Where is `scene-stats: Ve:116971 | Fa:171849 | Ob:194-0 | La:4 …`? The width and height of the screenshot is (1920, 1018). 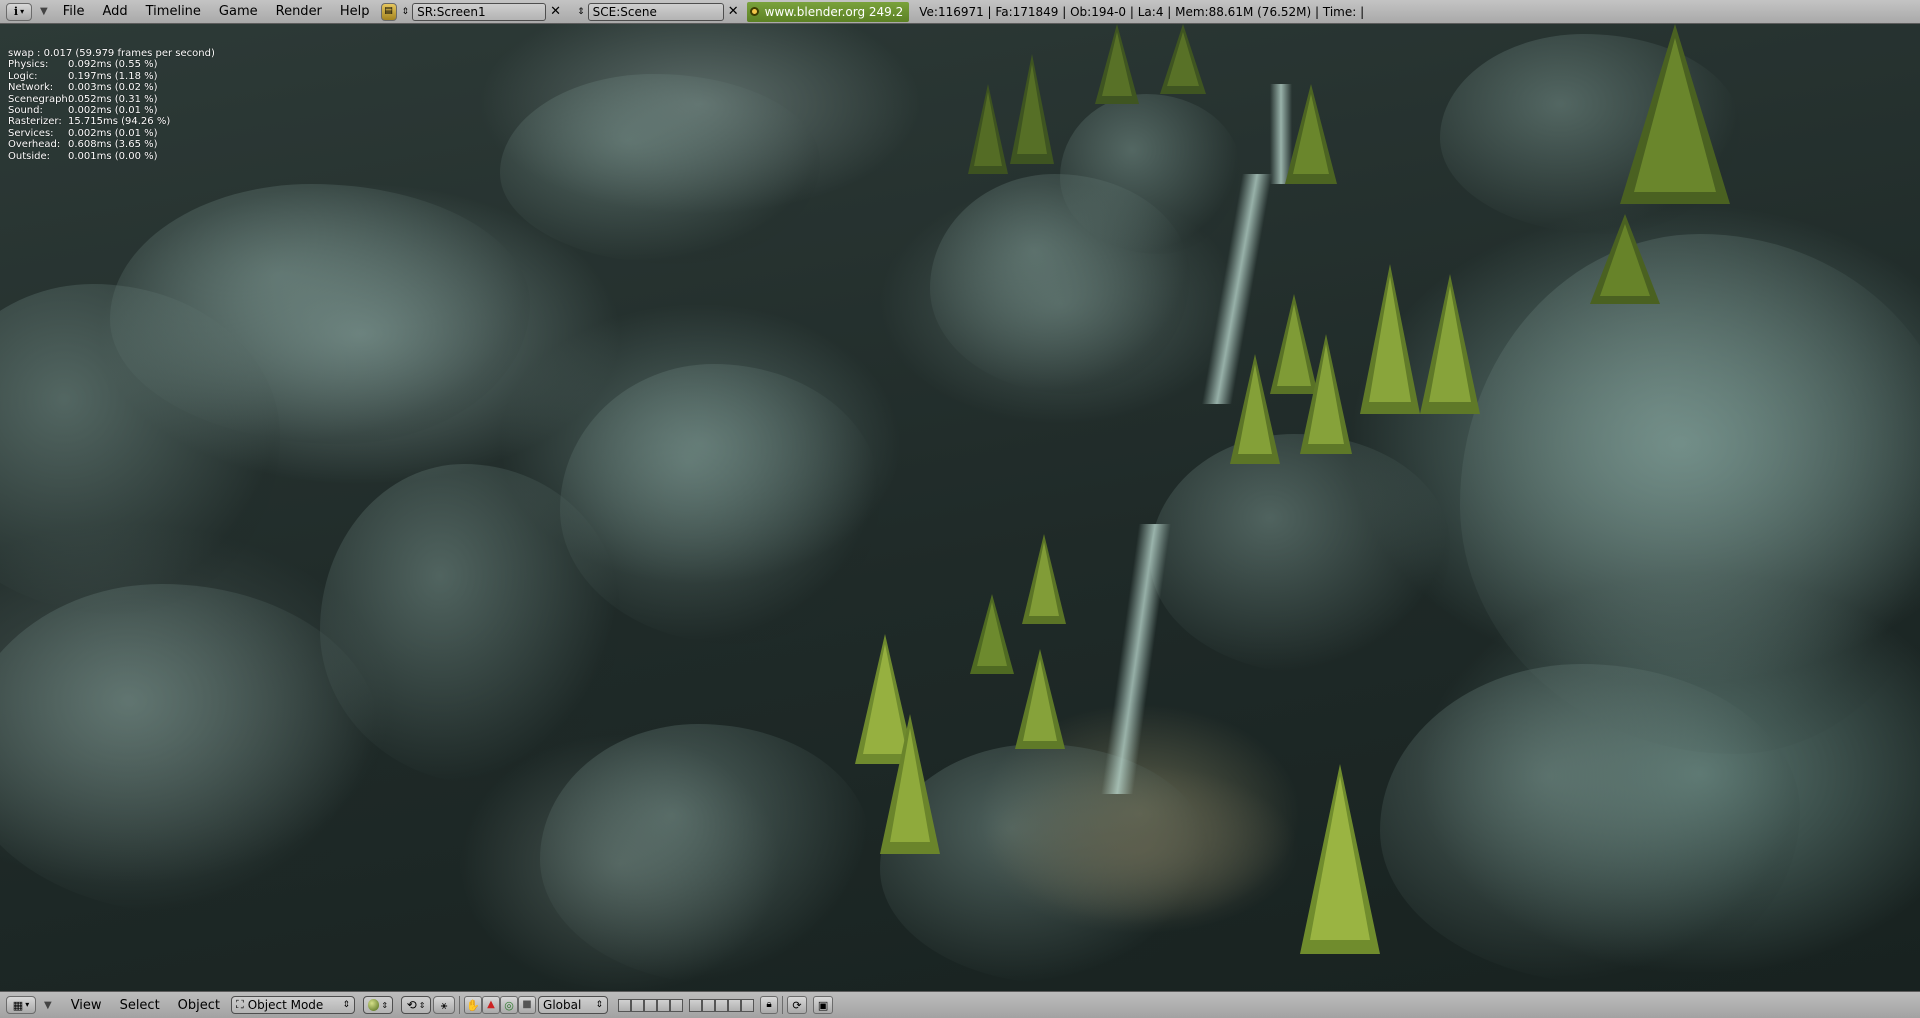
scene-stats: Ve:116971 | Fa:171849 | Ob:194-0 | La:4 … is located at coordinates (1142, 11).